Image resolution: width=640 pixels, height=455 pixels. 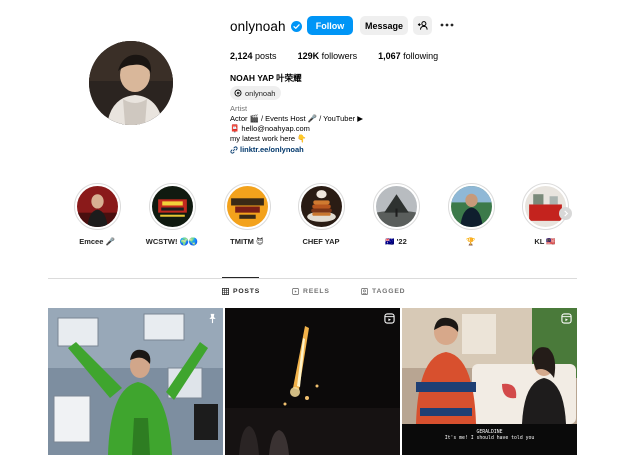 What do you see at coordinates (389, 56) in the screenshot?
I see `following-count: 1,067` at bounding box center [389, 56].